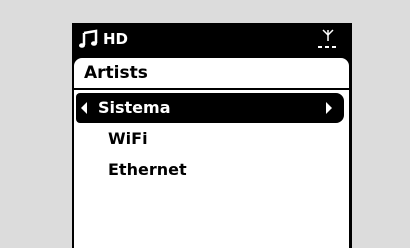 This screenshot has width=410, height=248. I want to click on arrow-left-icon, so click(84, 108).